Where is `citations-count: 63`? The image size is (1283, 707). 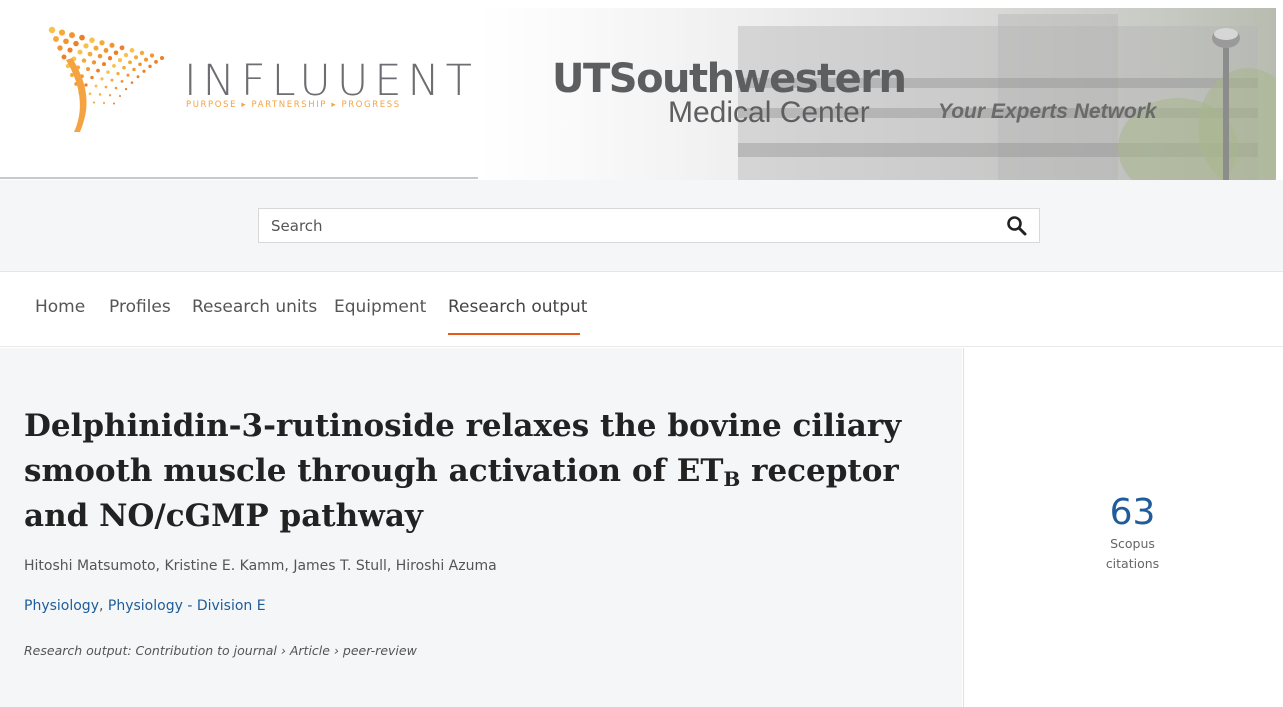 citations-count: 63 is located at coordinates (1132, 512).